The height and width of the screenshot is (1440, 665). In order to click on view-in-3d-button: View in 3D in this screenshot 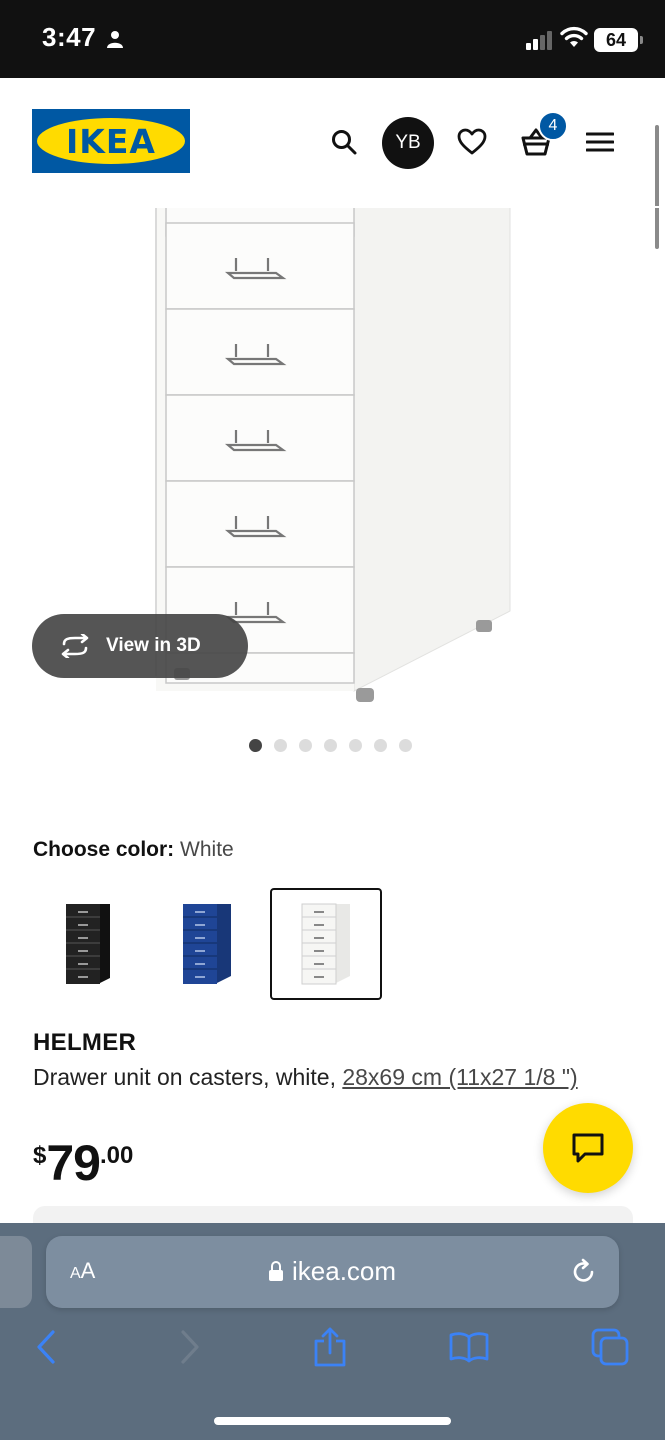, I will do `click(140, 646)`.